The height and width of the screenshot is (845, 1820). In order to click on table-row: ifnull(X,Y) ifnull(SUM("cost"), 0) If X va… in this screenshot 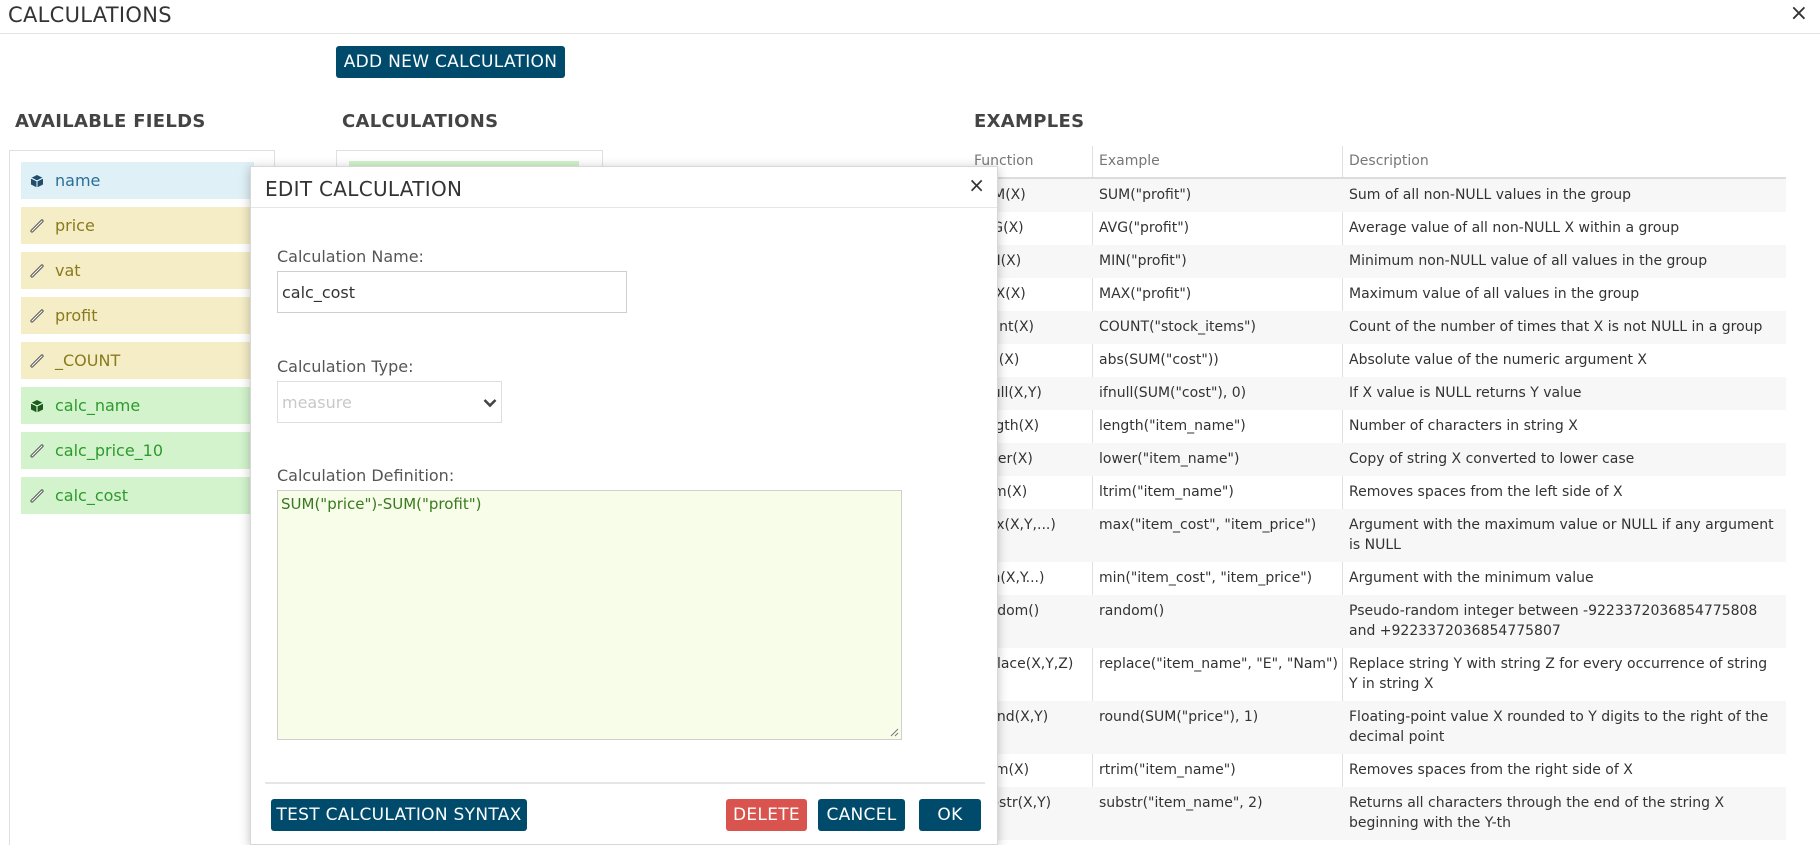, I will do `click(1380, 393)`.